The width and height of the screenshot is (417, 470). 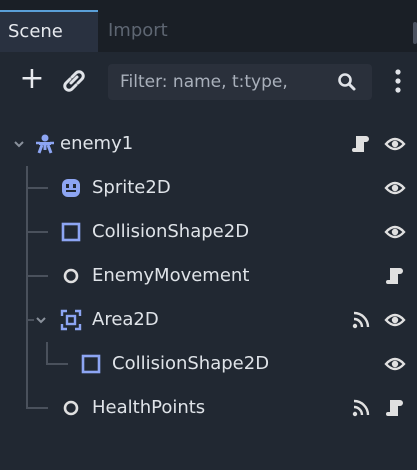 I want to click on sprite2d-icon, so click(x=71, y=188).